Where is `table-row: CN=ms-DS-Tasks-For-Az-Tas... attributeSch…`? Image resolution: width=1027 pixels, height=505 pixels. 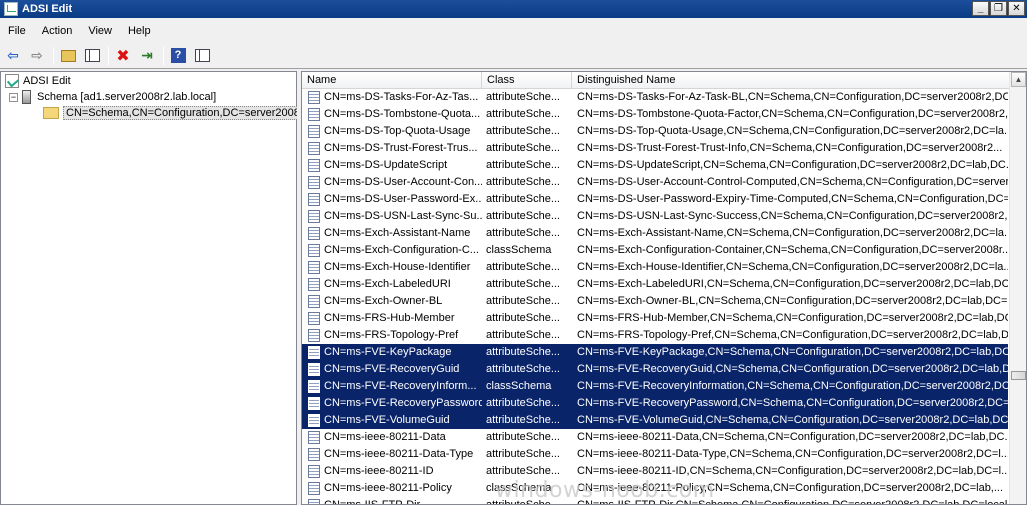
table-row: CN=ms-DS-Tasks-For-Az-Tas... attributeSch… is located at coordinates (655, 97).